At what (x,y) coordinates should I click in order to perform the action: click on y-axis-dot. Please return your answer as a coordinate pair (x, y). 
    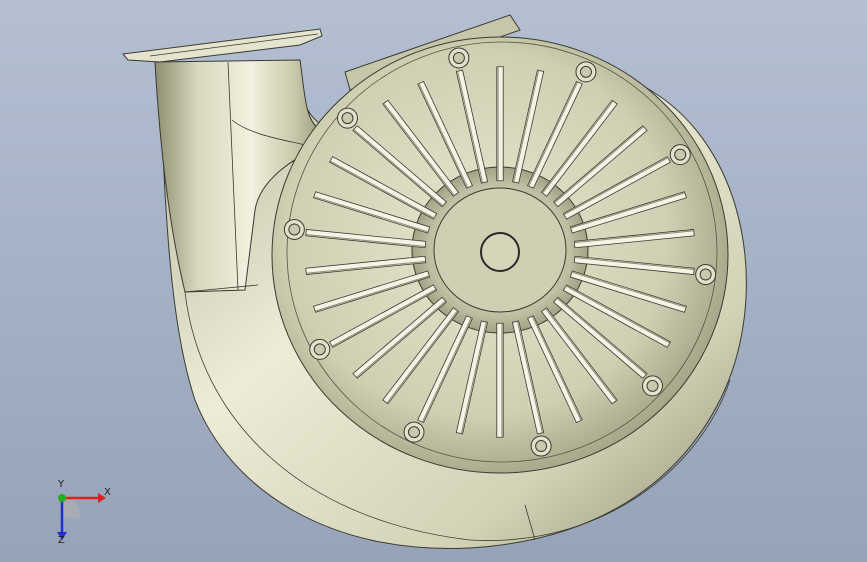
    Looking at the image, I should click on (62, 498).